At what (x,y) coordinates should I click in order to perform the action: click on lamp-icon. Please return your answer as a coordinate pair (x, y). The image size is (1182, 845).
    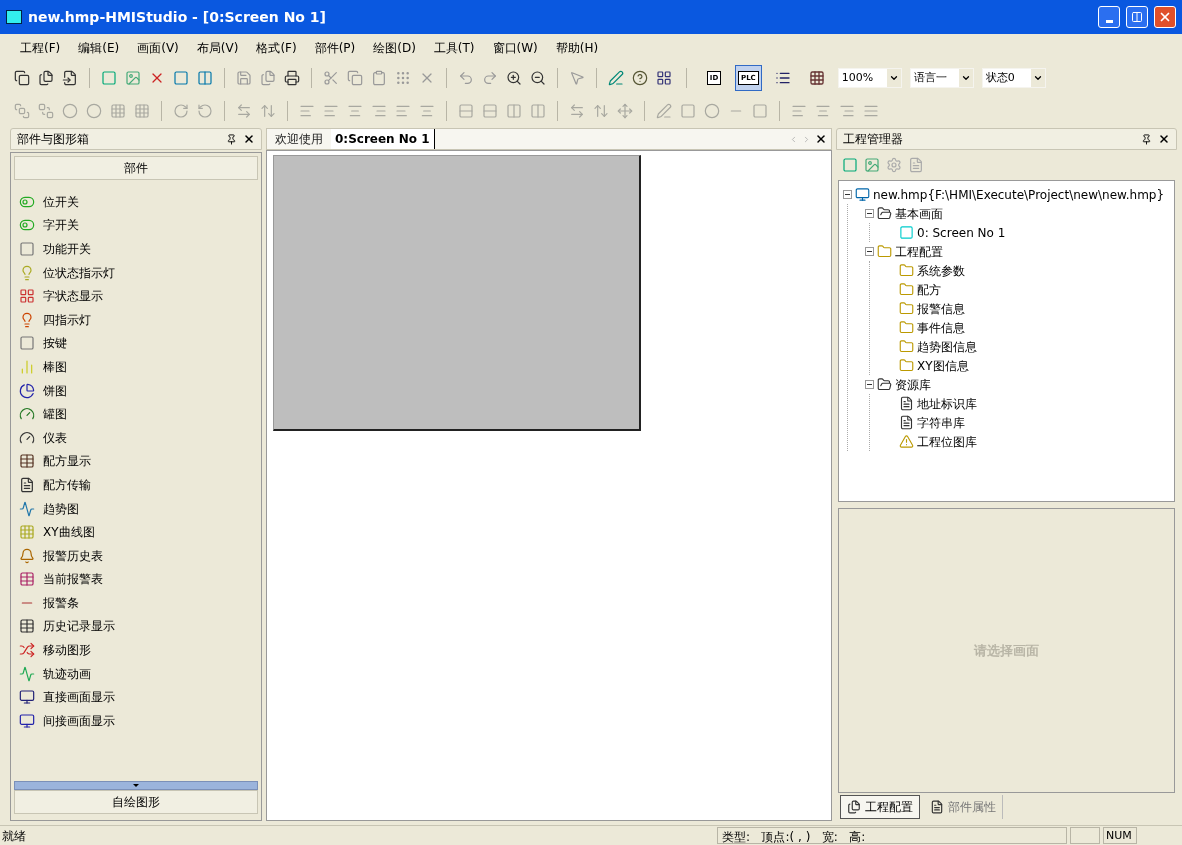
    Looking at the image, I should click on (27, 319).